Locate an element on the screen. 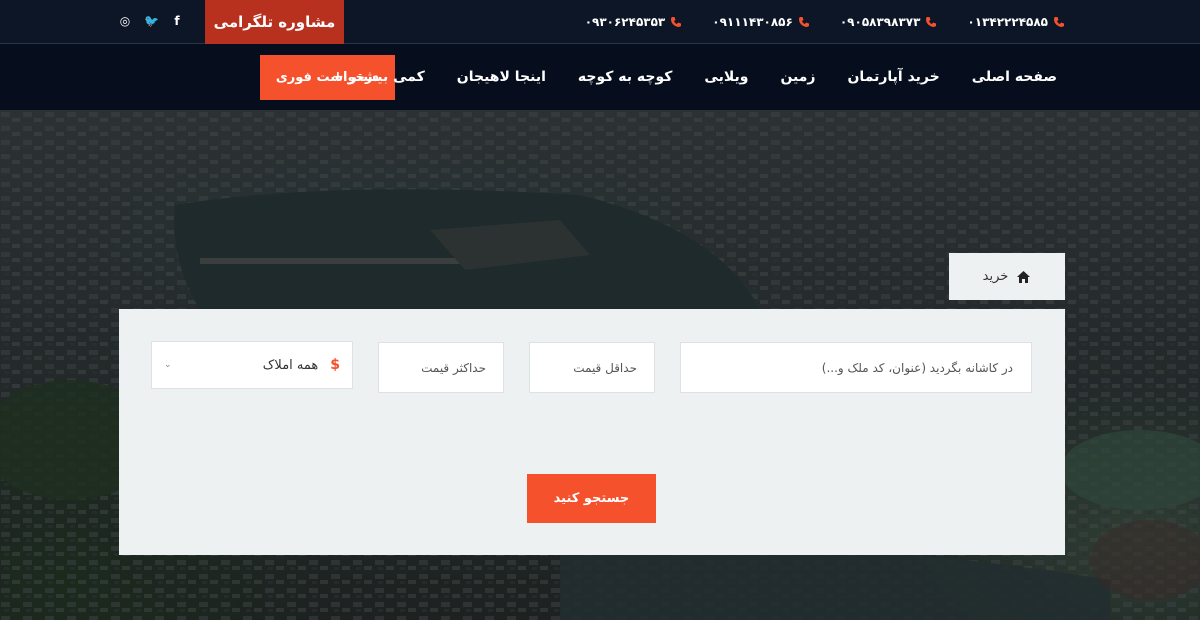  phone-item: ۰۱۳۴۲۲۲۴۵۸۵ is located at coordinates (1016, 22).